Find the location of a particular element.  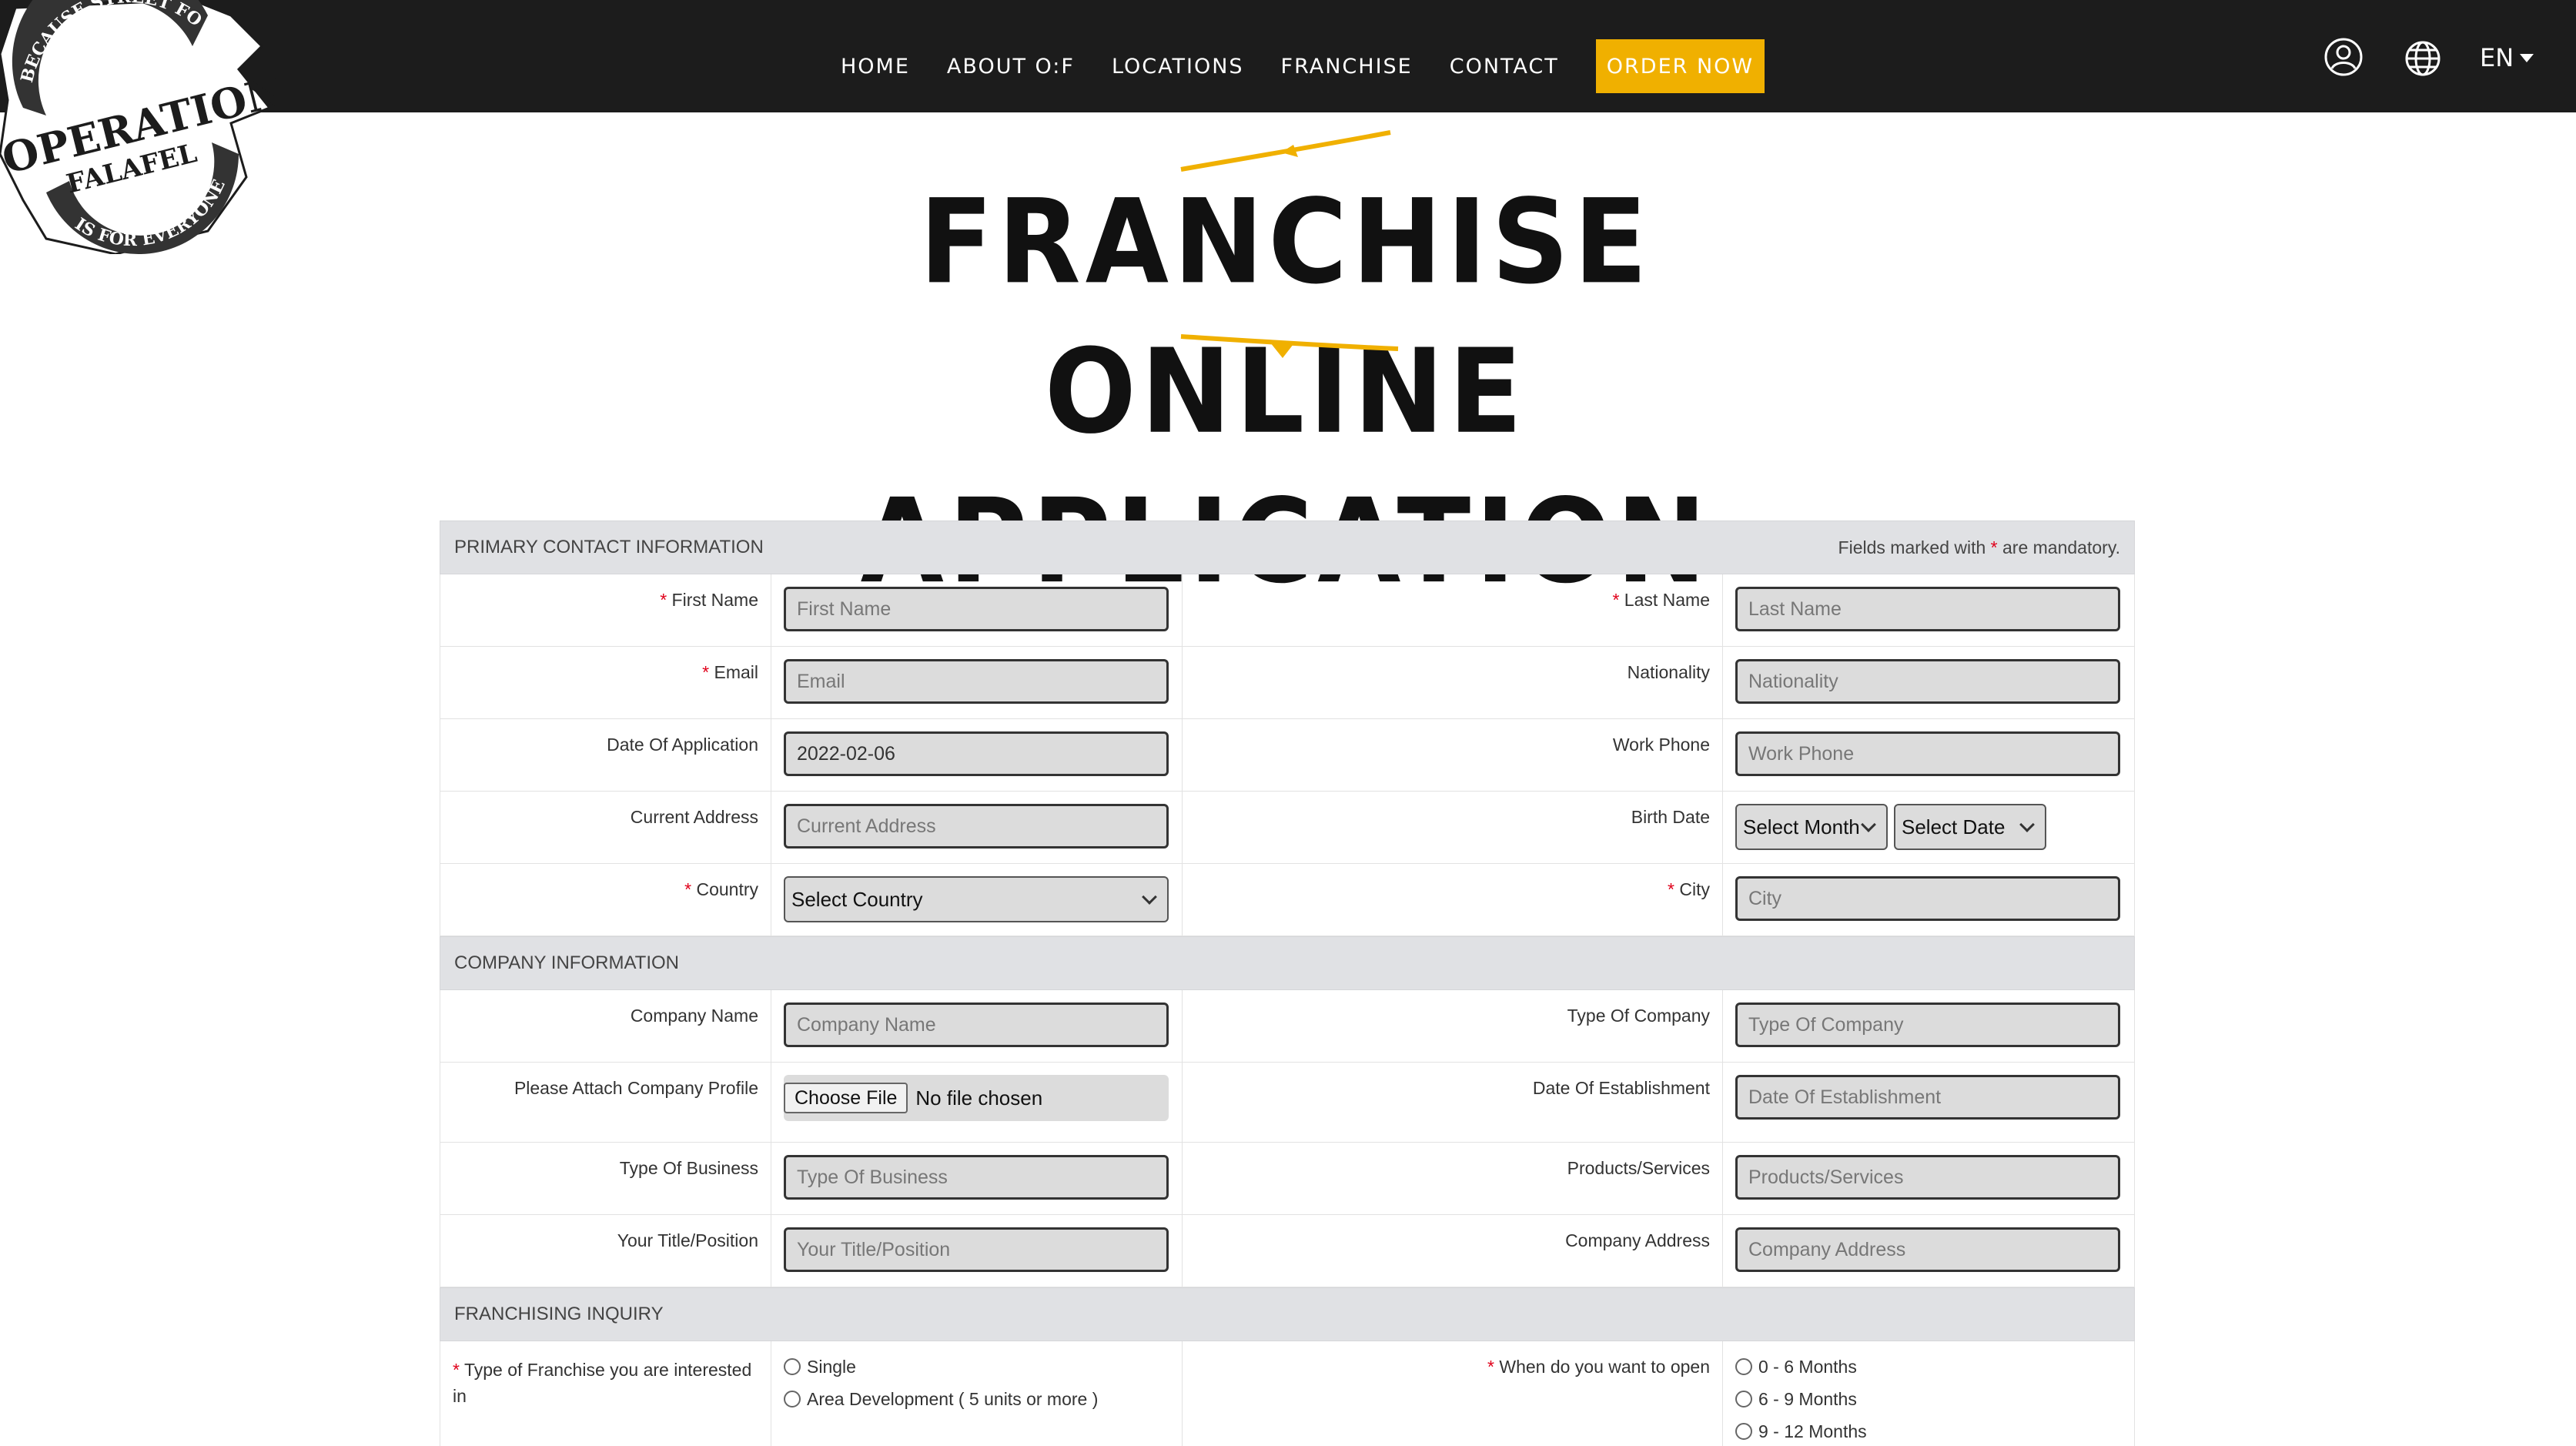

city-label: * City is located at coordinates (1453, 900).